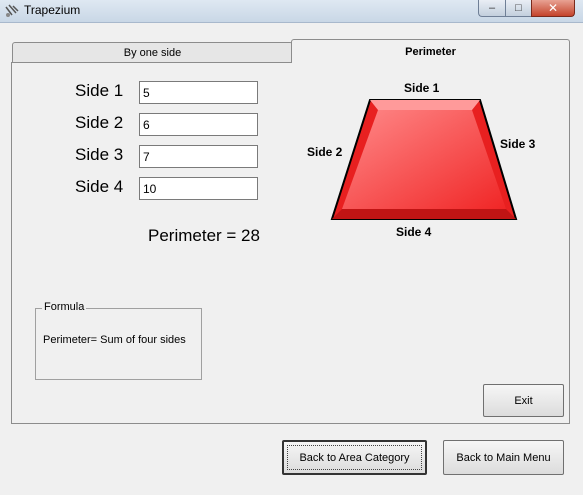 This screenshot has width=583, height=495. What do you see at coordinates (291, 11) in the screenshot?
I see `title-bar: Trapezium – □ ✕` at bounding box center [291, 11].